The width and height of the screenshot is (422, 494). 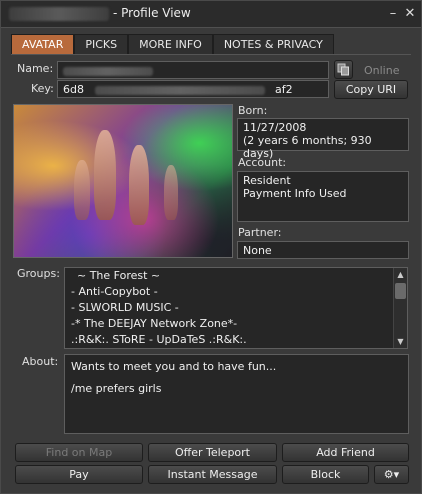 I want to click on name-field, so click(x=193, y=70).